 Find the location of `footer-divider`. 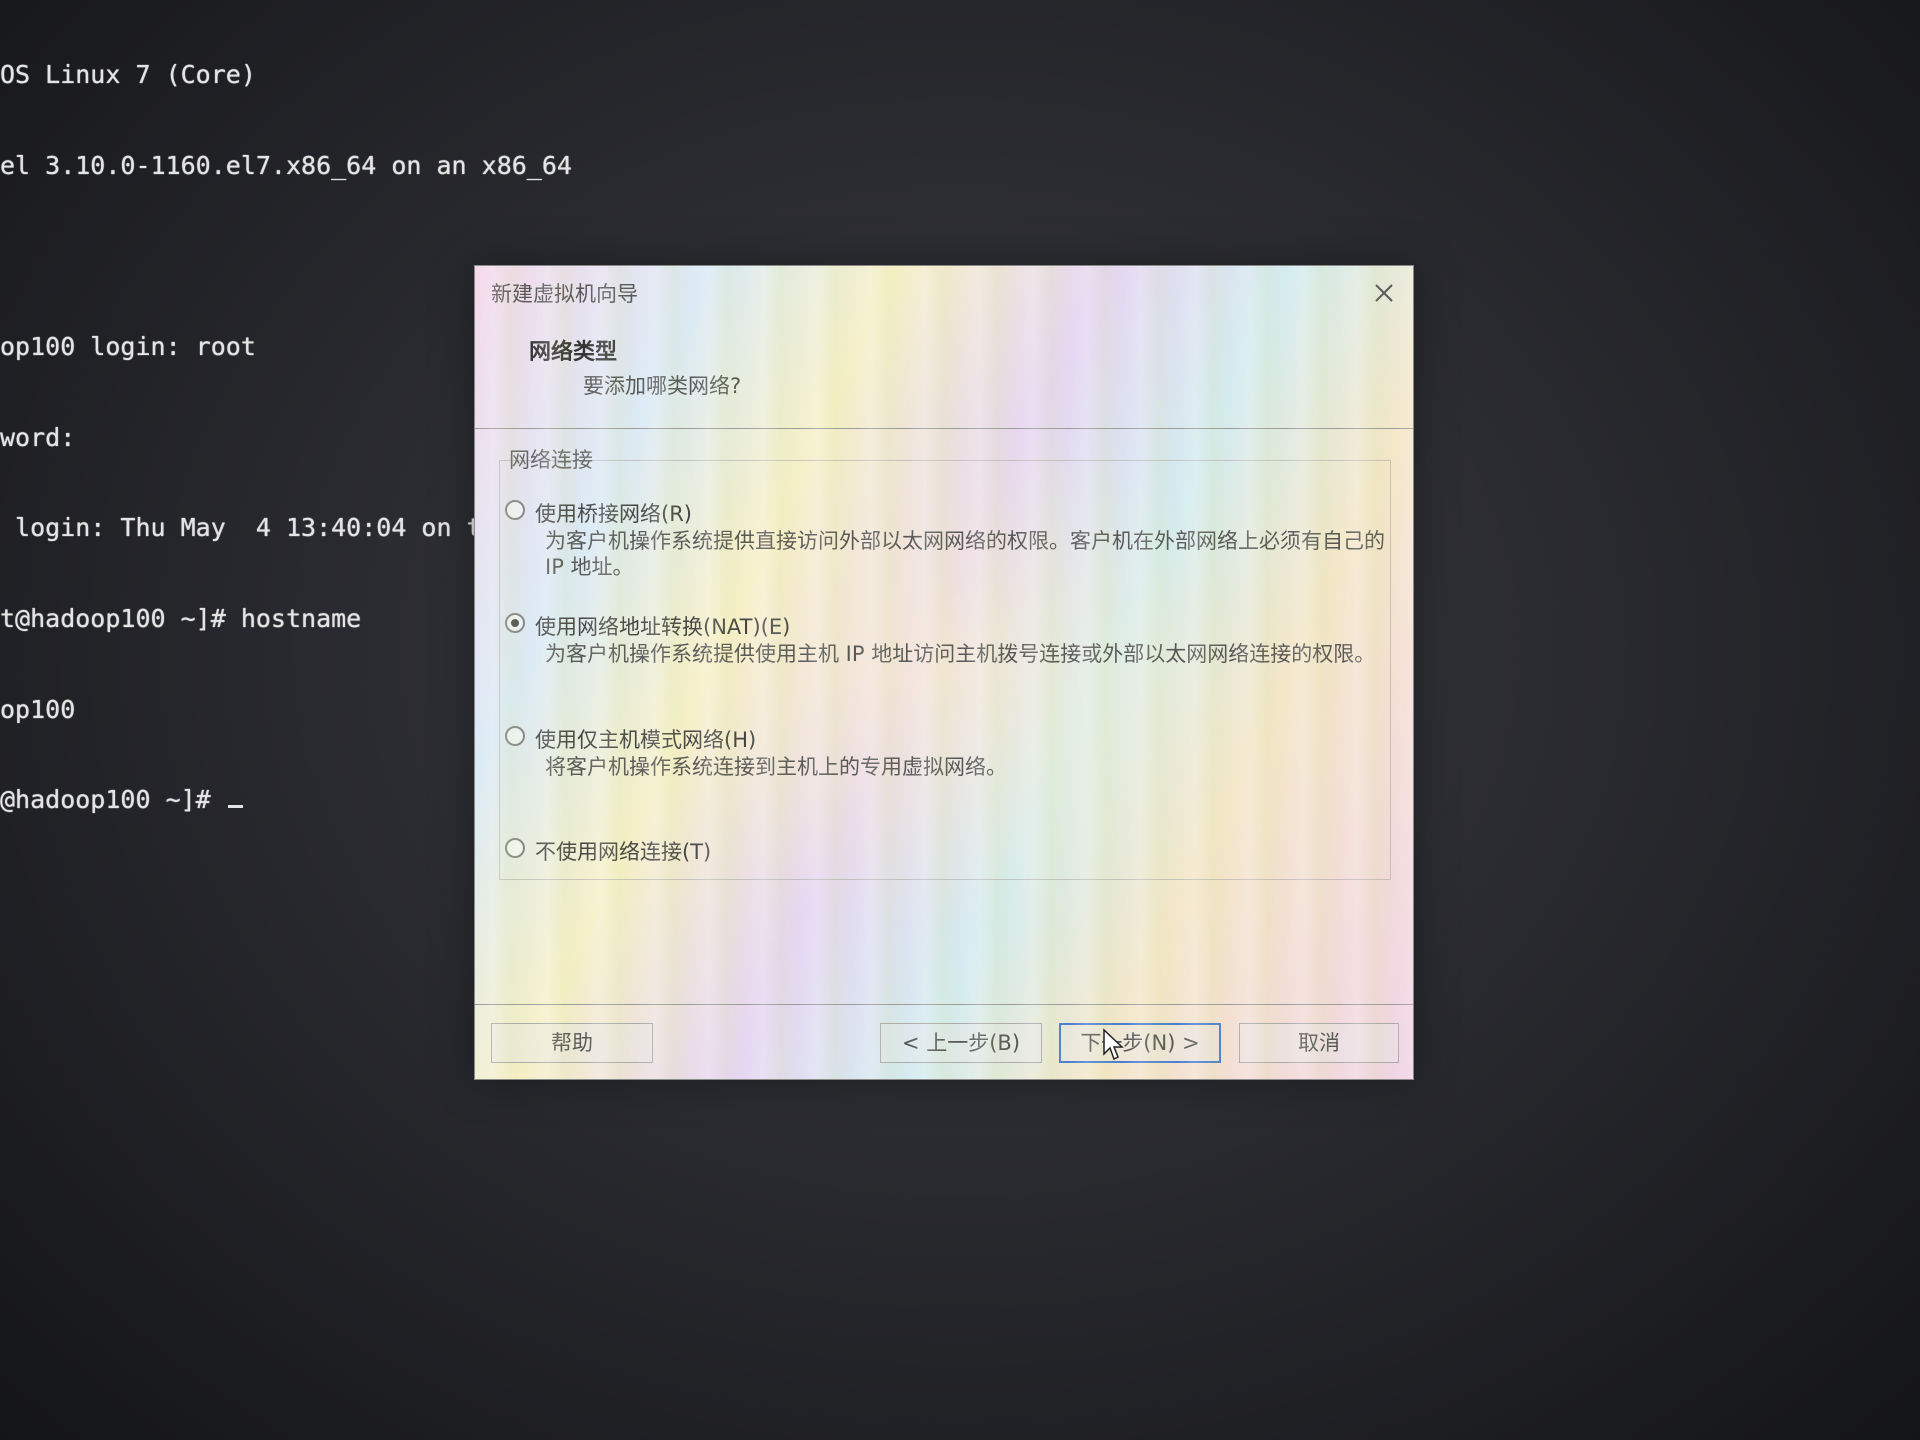

footer-divider is located at coordinates (944, 1004).